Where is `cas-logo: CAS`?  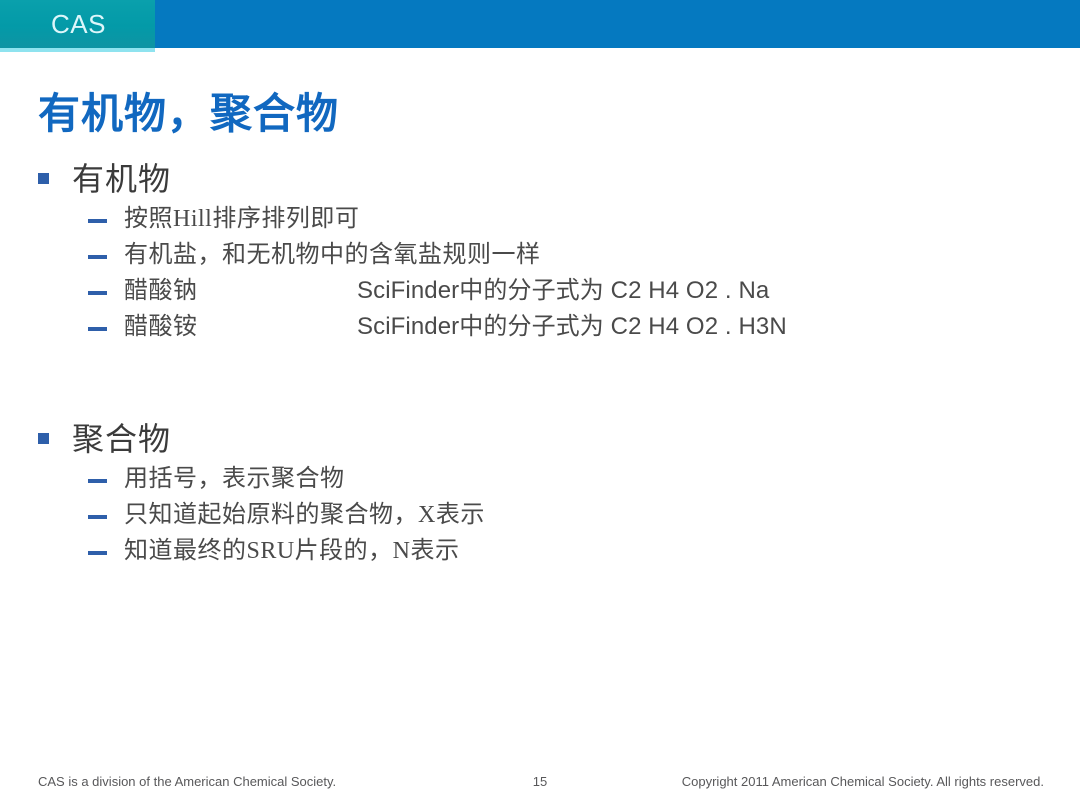 cas-logo: CAS is located at coordinates (78, 24).